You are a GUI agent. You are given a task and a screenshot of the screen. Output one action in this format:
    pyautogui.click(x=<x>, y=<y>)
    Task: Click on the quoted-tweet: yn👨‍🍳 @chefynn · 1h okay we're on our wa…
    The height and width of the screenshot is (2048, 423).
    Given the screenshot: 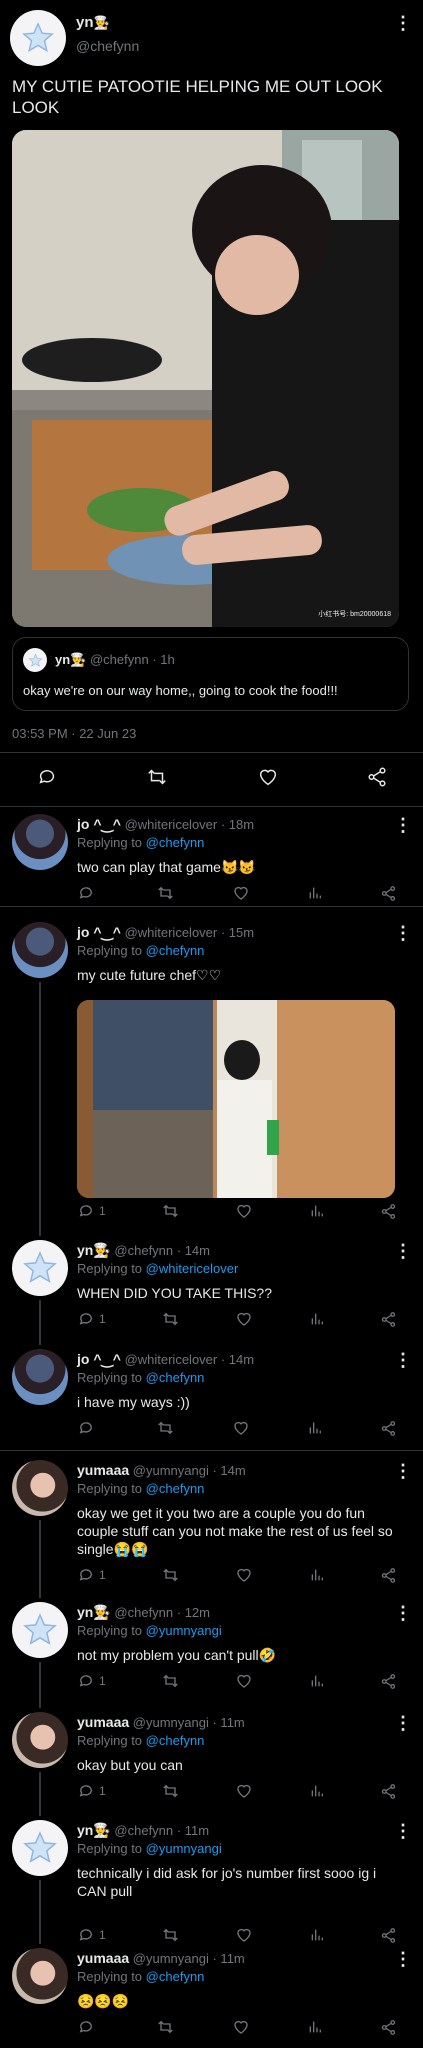 What is the action you would take?
    pyautogui.click(x=210, y=674)
    